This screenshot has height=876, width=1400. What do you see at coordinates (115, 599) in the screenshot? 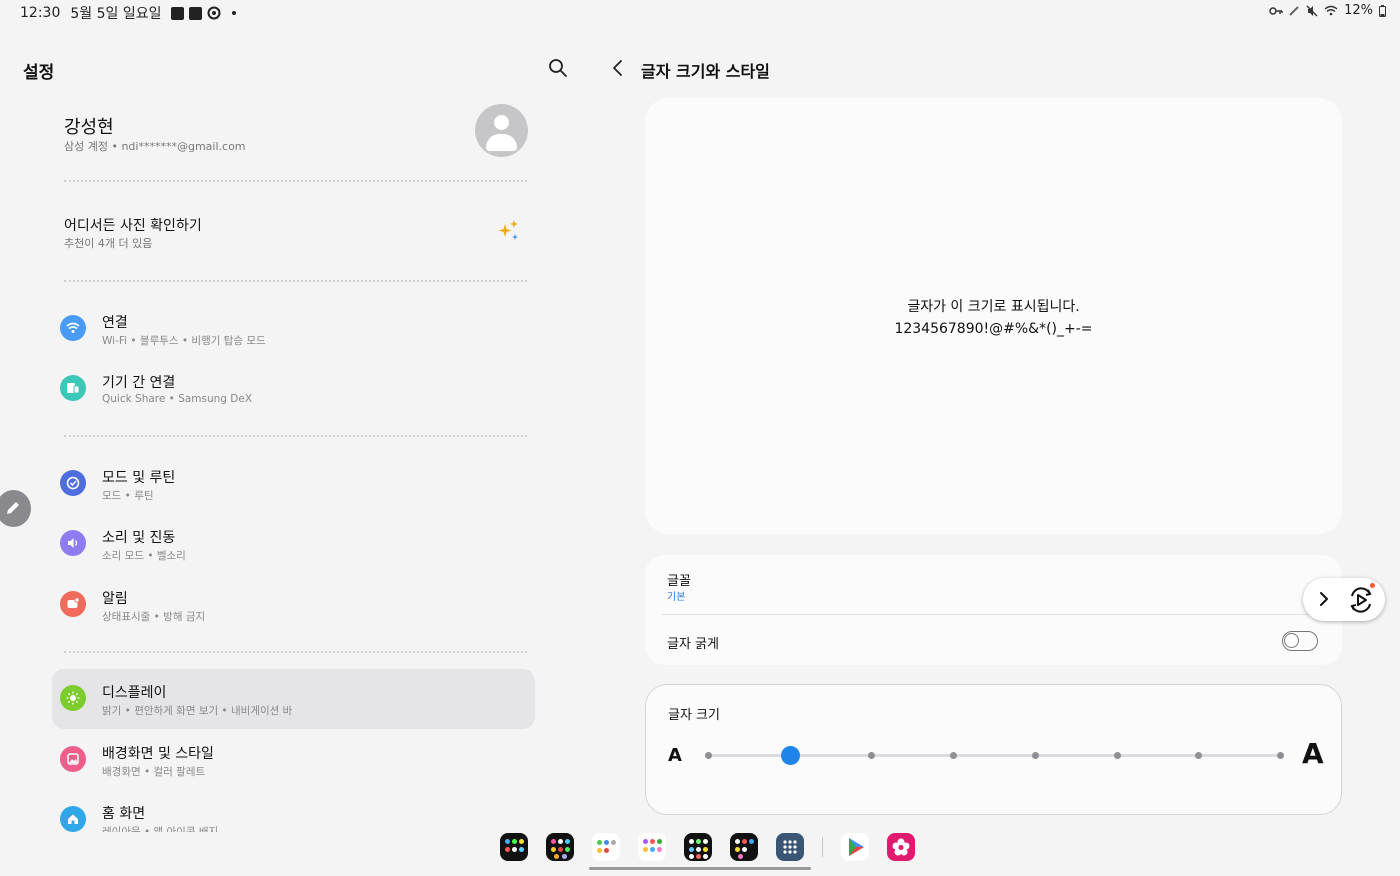
I see `settings-item-title: 알림` at bounding box center [115, 599].